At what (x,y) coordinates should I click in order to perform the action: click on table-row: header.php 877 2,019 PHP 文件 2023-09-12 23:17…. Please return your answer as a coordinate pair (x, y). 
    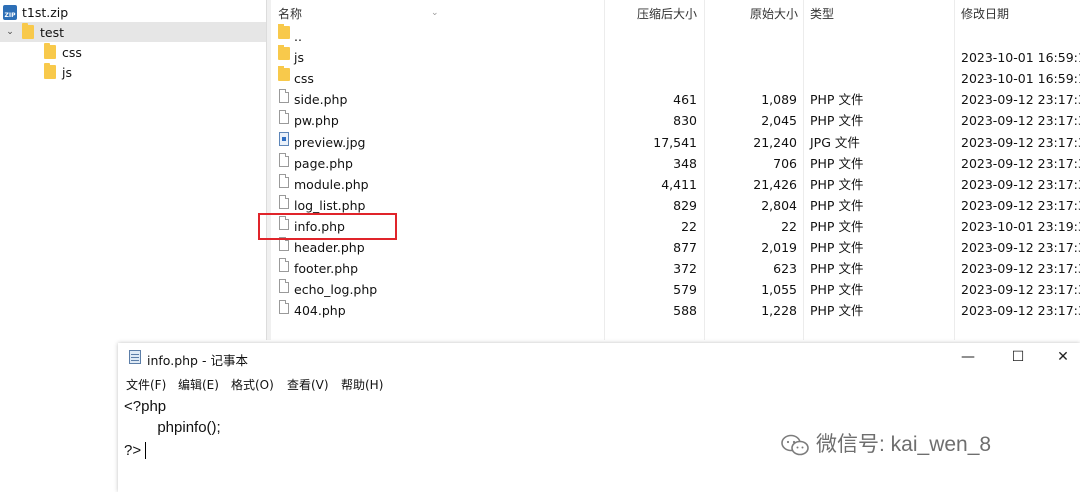
    Looking at the image, I should click on (675, 247).